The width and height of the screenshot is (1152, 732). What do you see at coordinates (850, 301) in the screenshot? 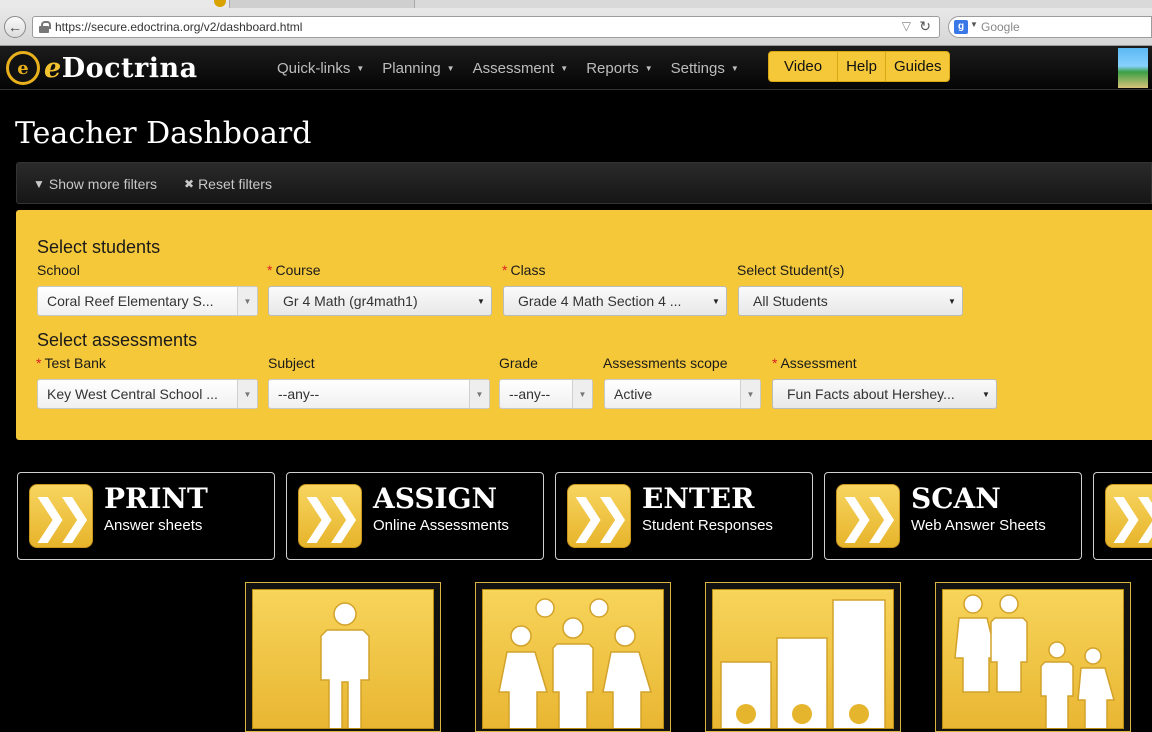
I see `students-select: All Students ▼` at bounding box center [850, 301].